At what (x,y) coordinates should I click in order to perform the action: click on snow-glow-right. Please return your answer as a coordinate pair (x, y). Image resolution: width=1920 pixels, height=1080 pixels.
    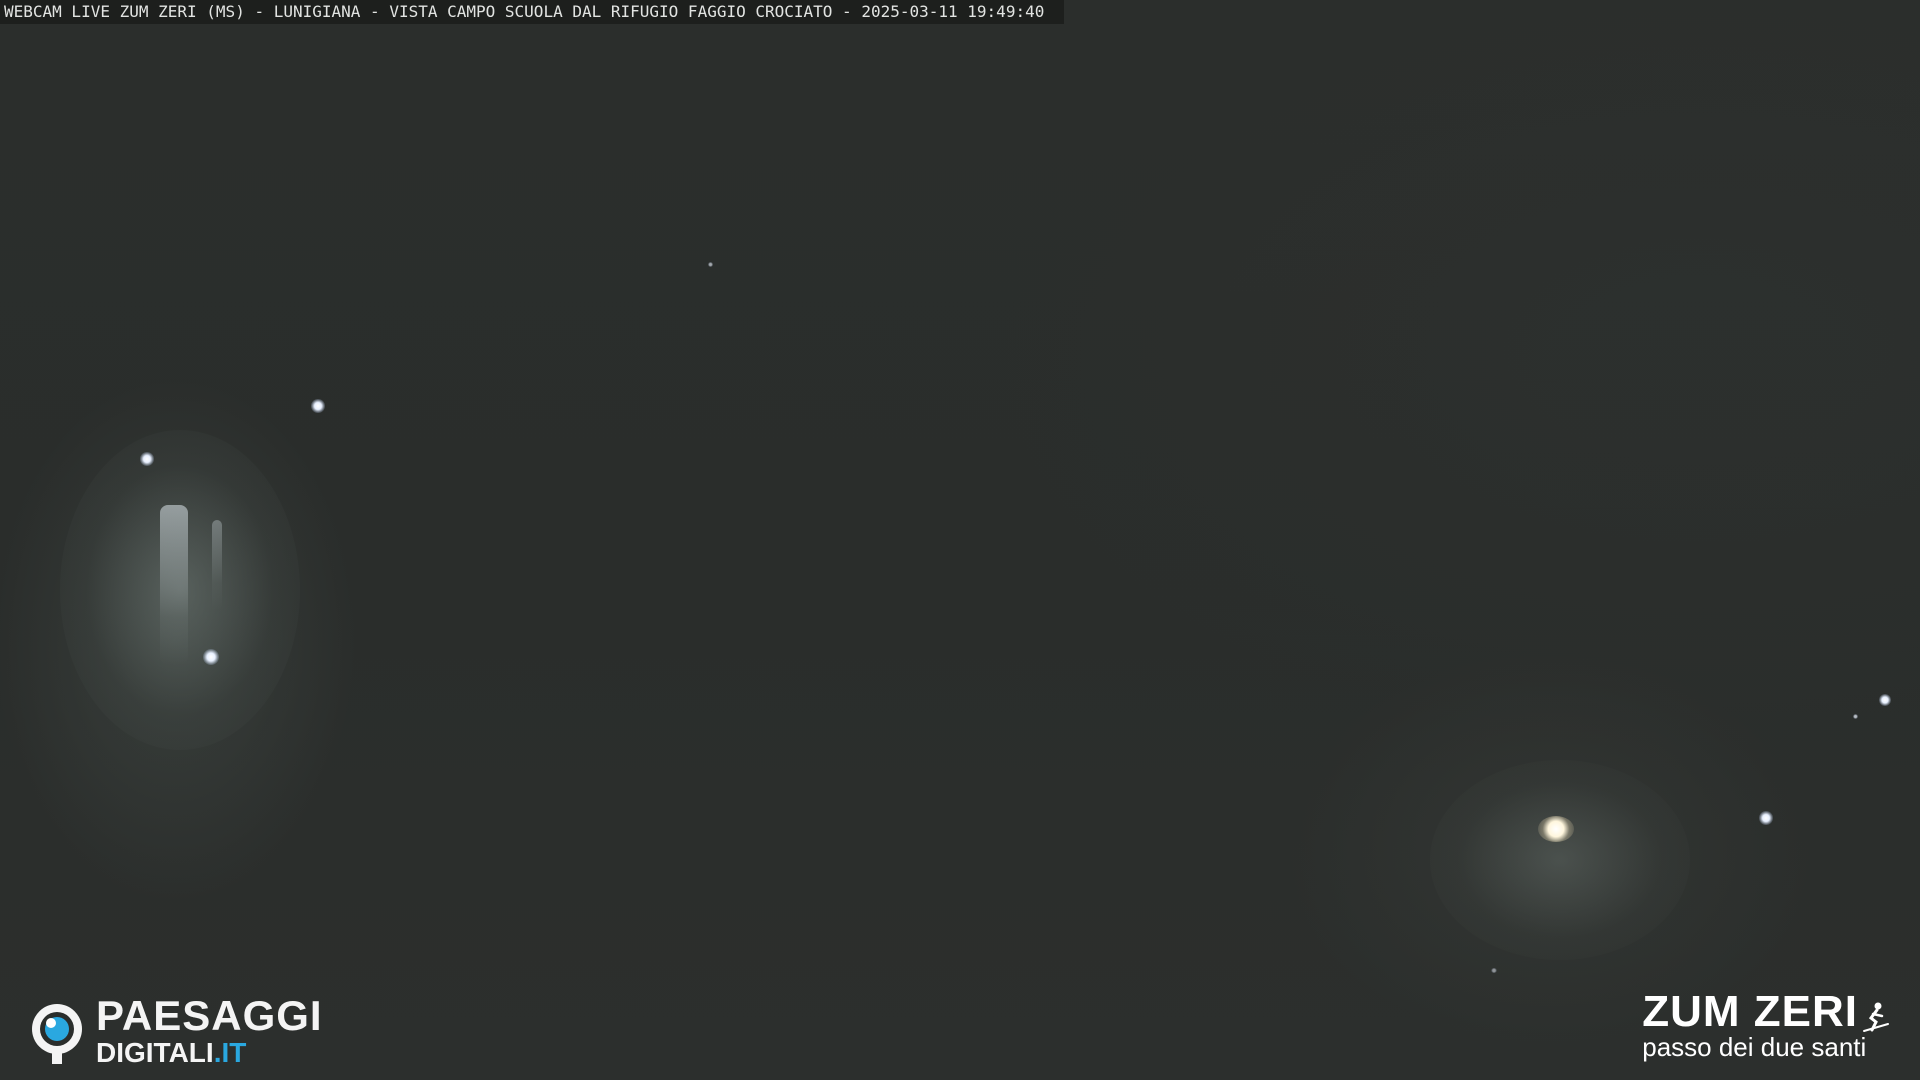
    Looking at the image, I should click on (1560, 860).